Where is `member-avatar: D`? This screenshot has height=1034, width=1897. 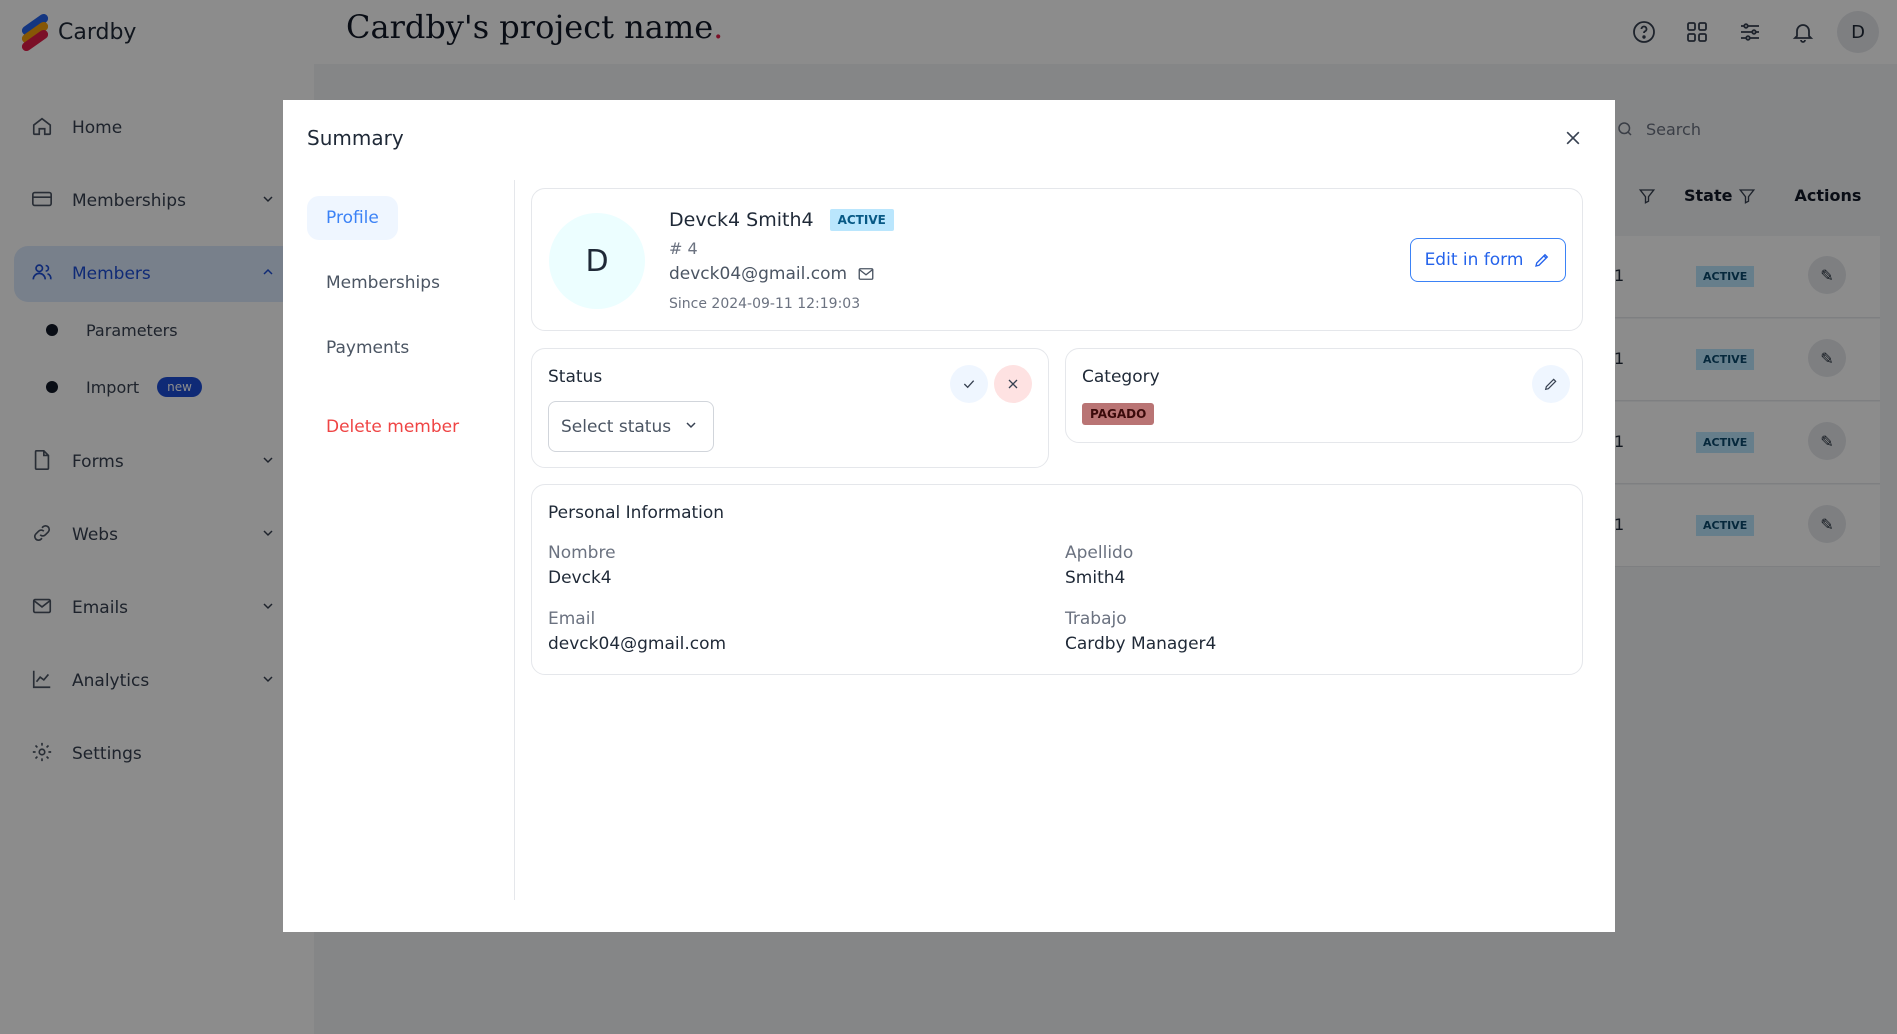 member-avatar: D is located at coordinates (597, 261).